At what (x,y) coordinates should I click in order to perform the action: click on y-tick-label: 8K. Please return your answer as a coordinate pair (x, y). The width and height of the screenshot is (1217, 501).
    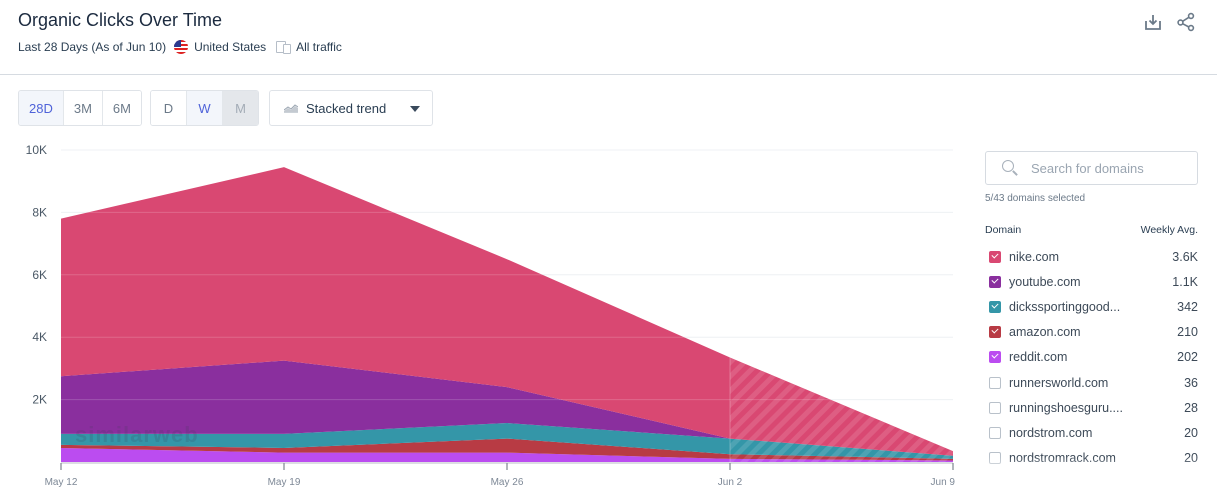
    Looking at the image, I should click on (39, 212).